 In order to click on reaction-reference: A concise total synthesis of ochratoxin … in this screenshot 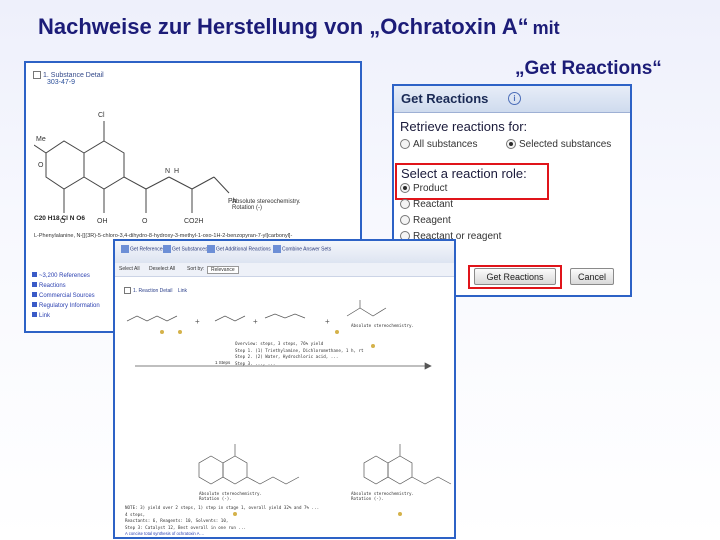, I will do `click(164, 534)`.